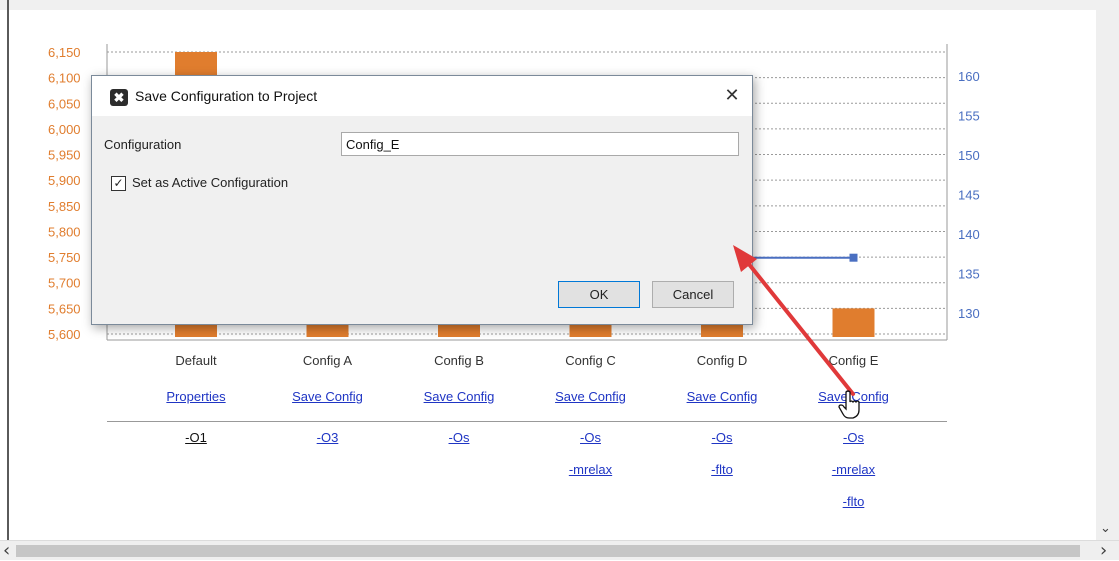 Image resolution: width=1119 pixels, height=561 pixels. What do you see at coordinates (794, 320) in the screenshot?
I see `annotation-arrow-icon` at bounding box center [794, 320].